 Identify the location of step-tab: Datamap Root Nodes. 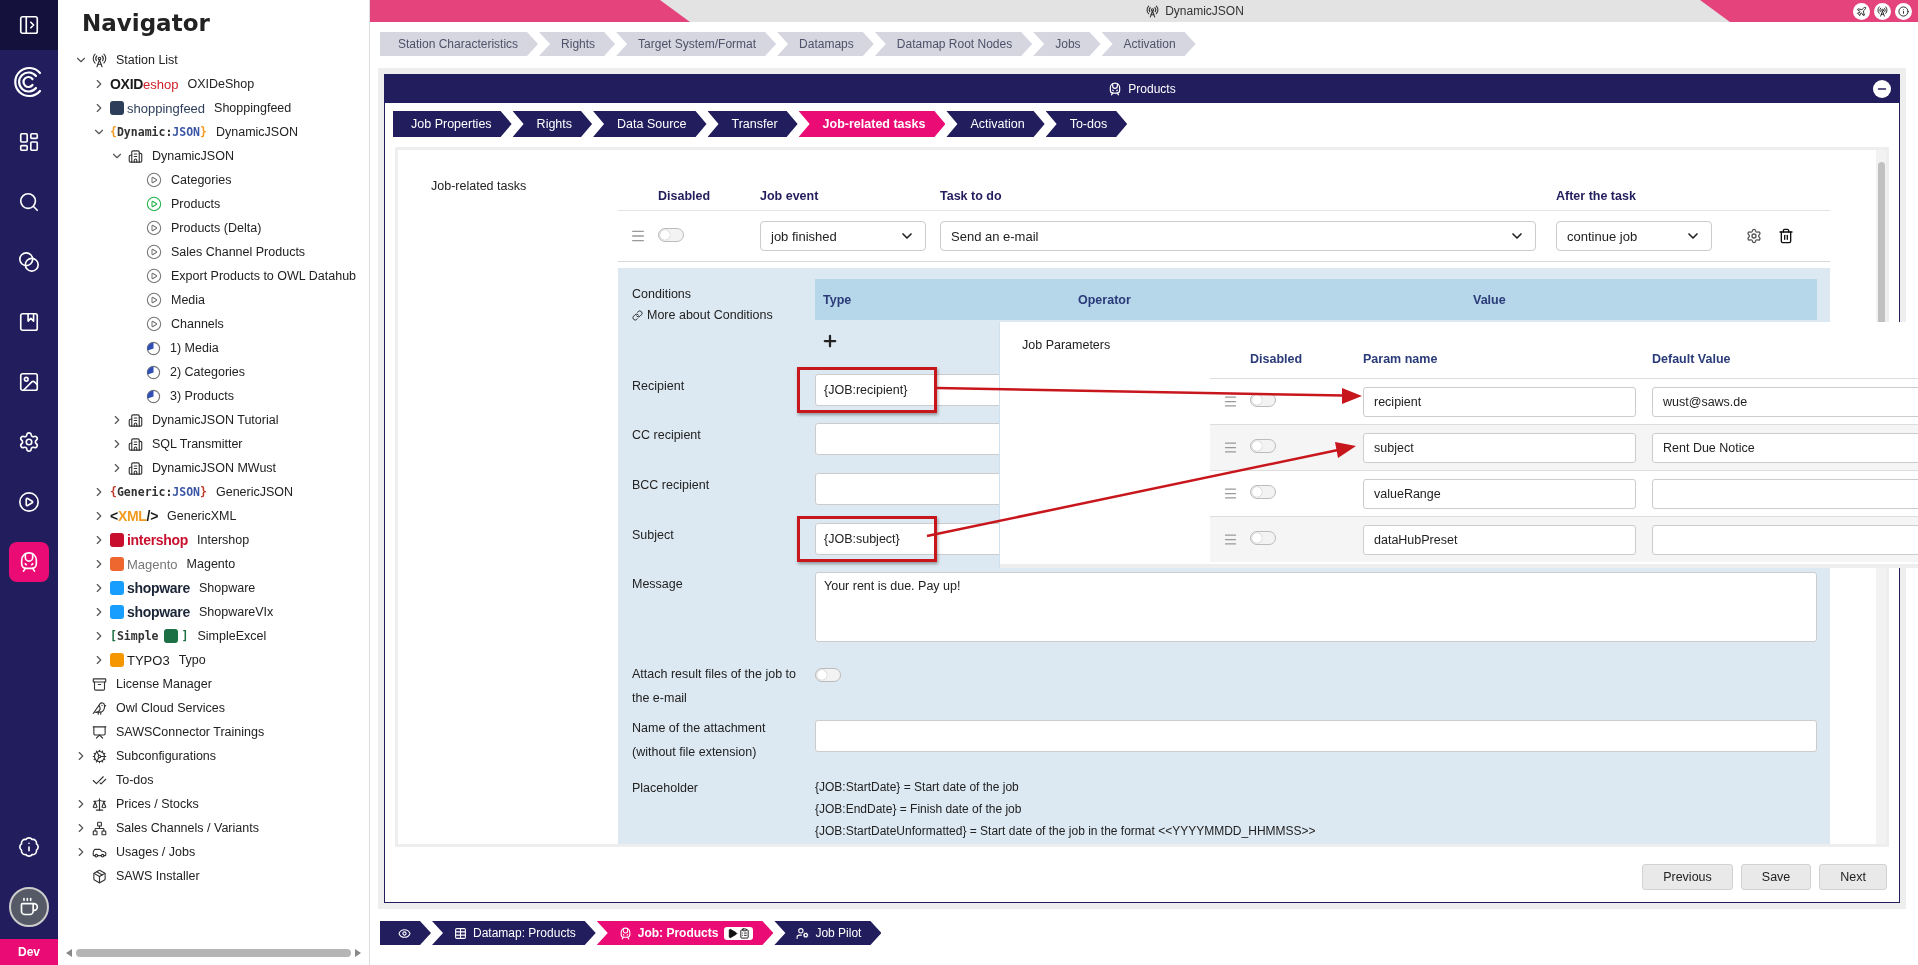
(953, 44).